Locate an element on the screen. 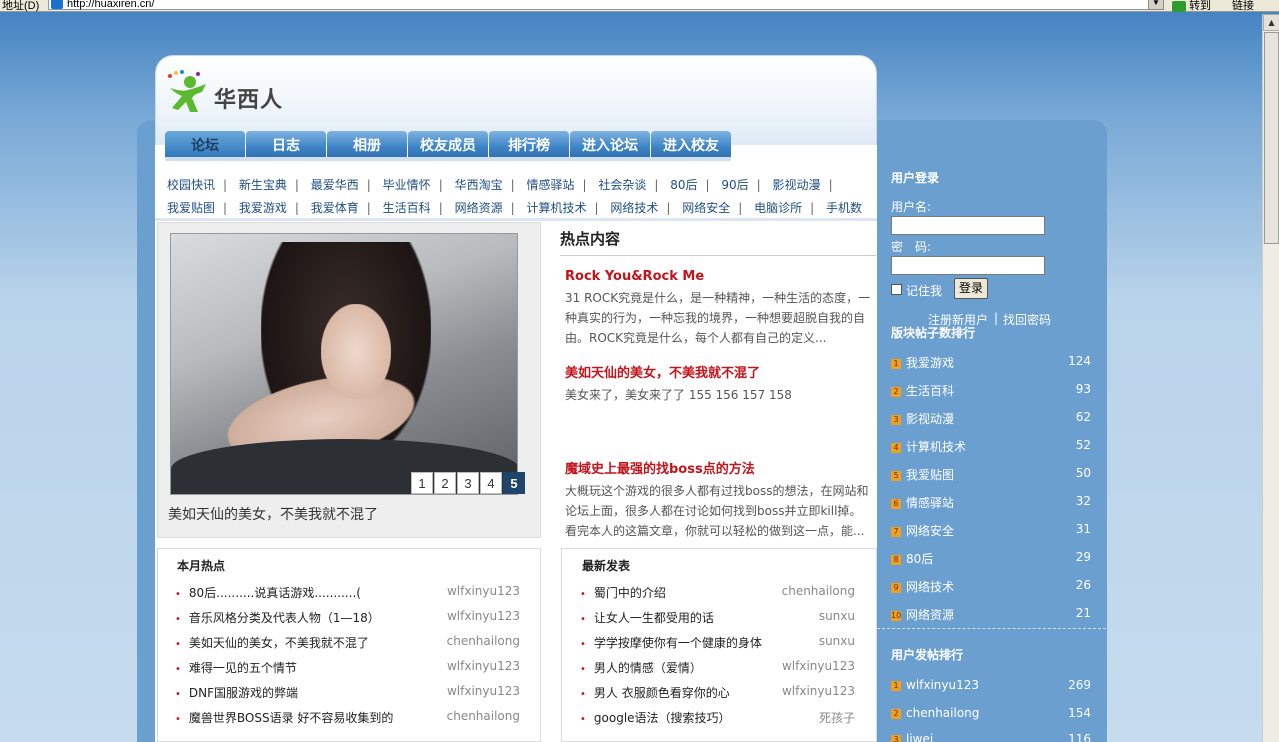  category-link: 我爱体育 is located at coordinates (335, 208).